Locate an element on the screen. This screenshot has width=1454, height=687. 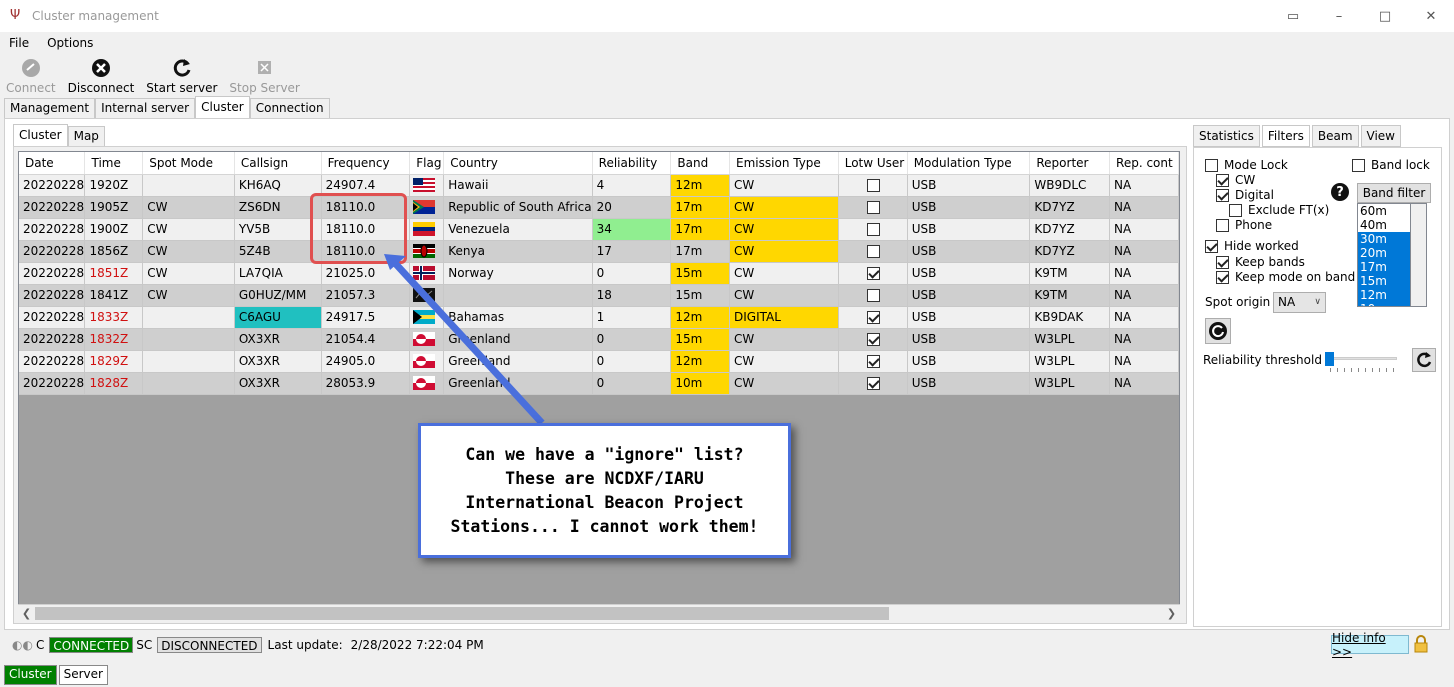
time-cell: 1829Z is located at coordinates (114, 361).